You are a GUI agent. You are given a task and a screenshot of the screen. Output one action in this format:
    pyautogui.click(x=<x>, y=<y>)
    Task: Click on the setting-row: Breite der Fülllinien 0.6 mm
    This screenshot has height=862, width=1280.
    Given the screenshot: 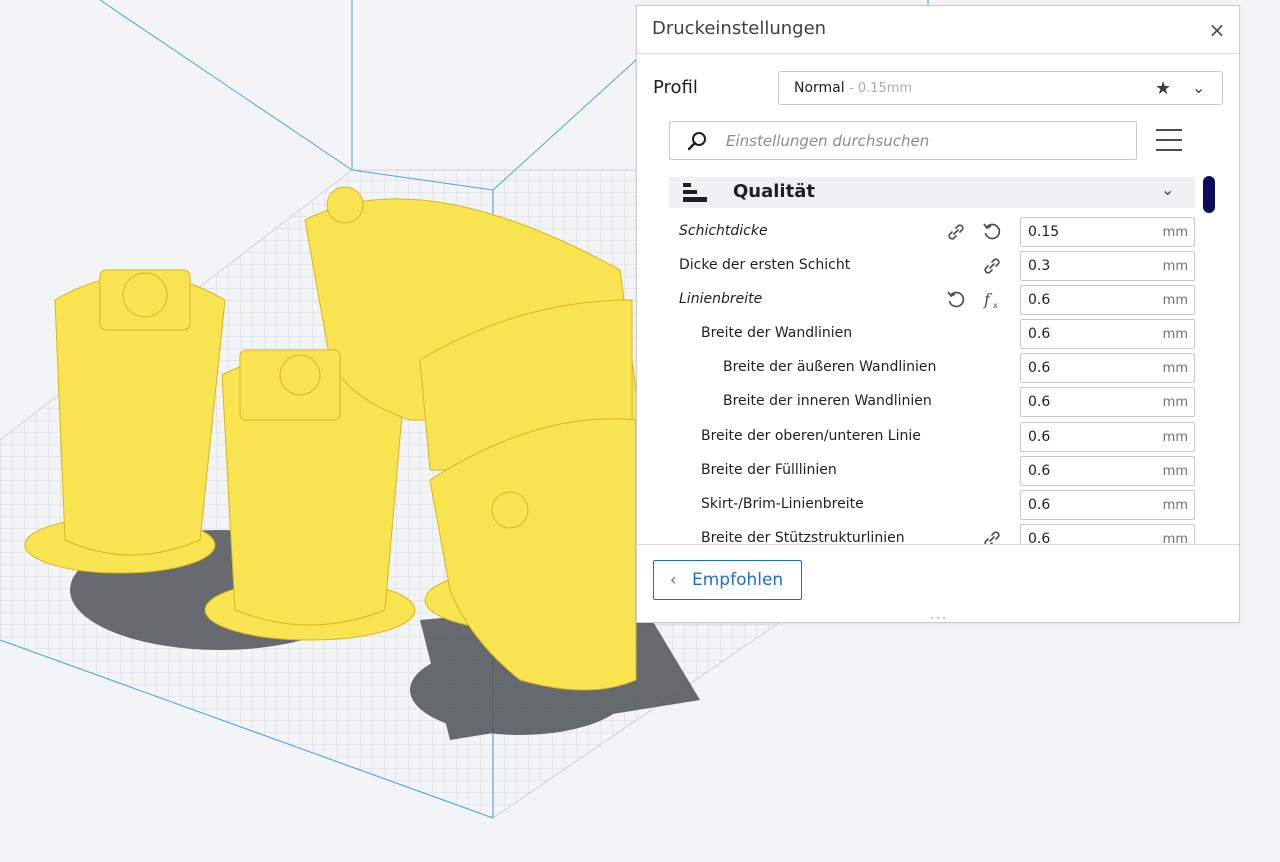 What is the action you would take?
    pyautogui.click(x=934, y=471)
    